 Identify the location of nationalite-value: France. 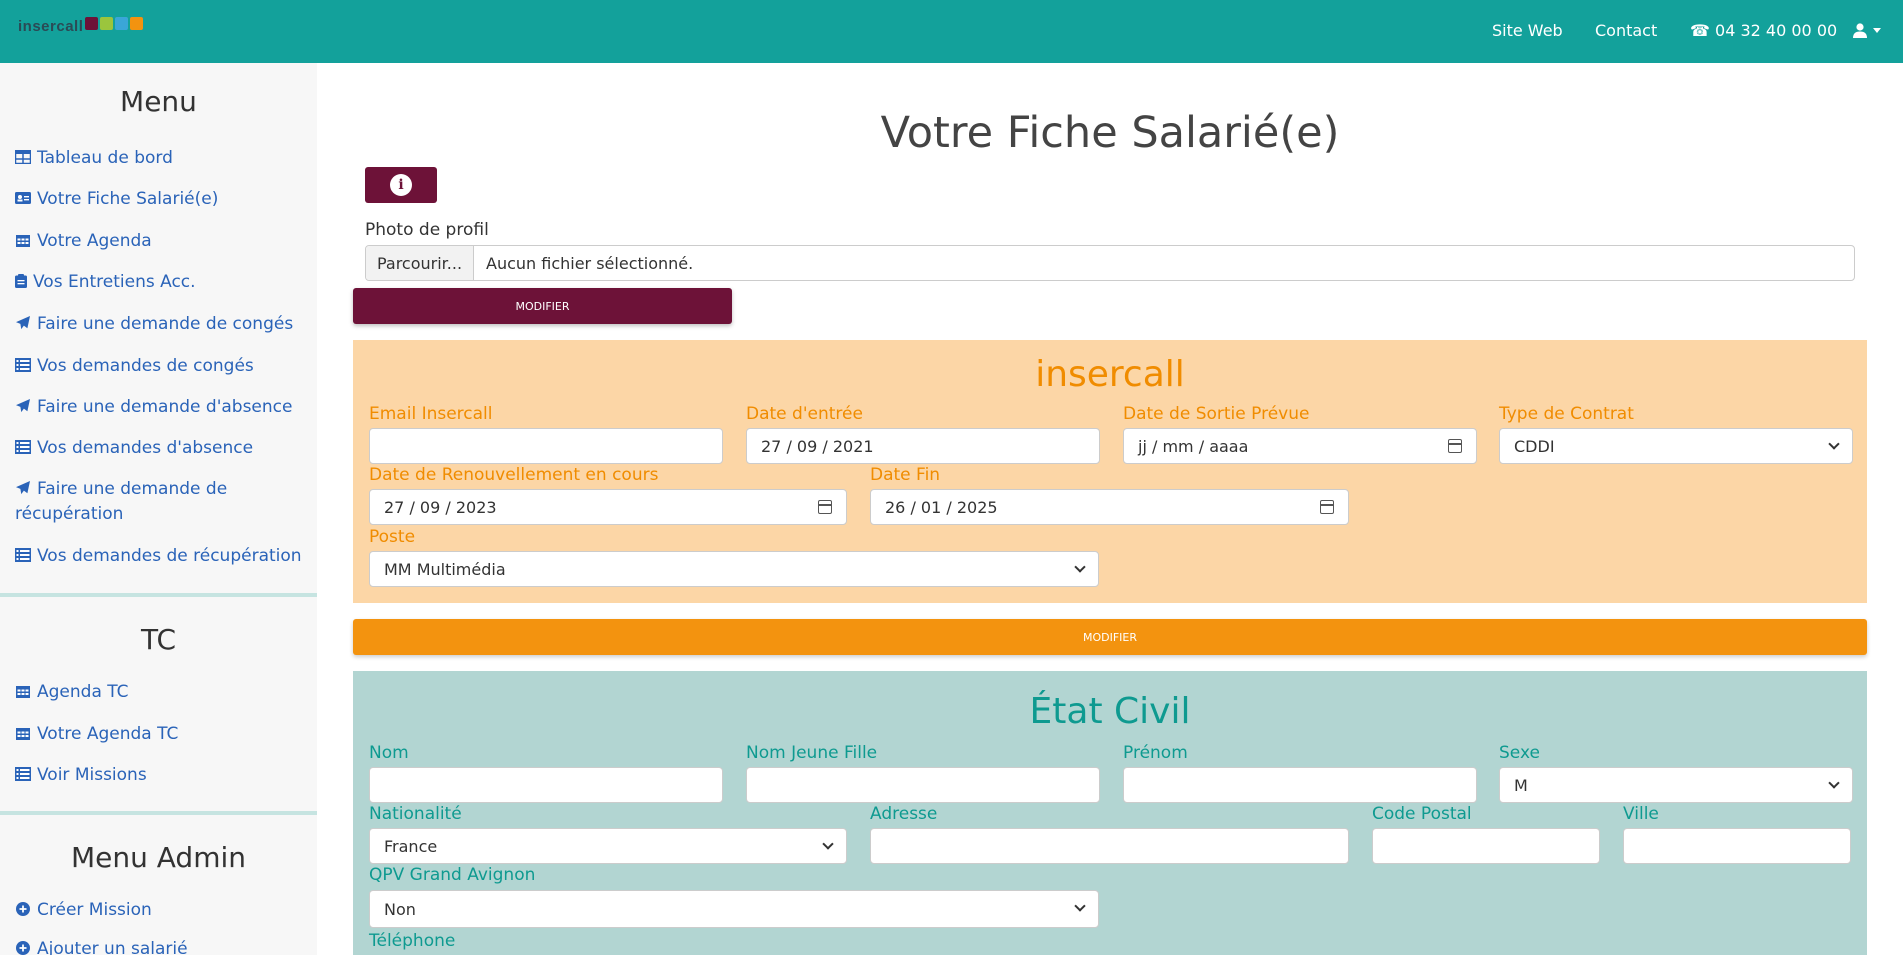
(411, 846).